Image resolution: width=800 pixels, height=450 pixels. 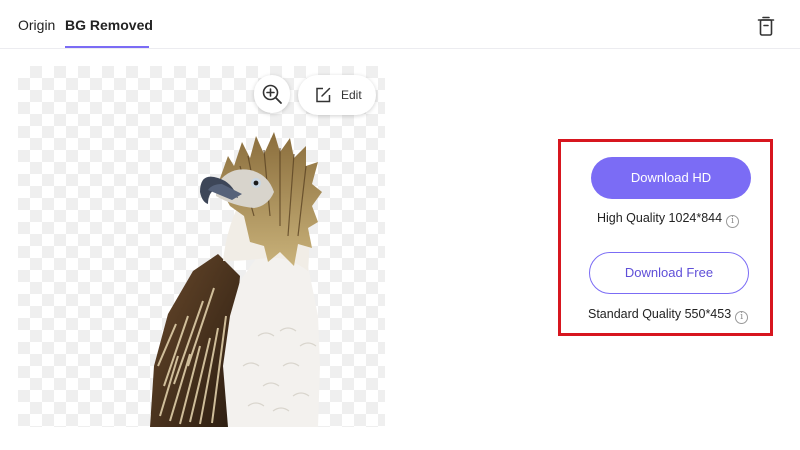 I want to click on download-hd-button: Download HD, so click(x=671, y=178).